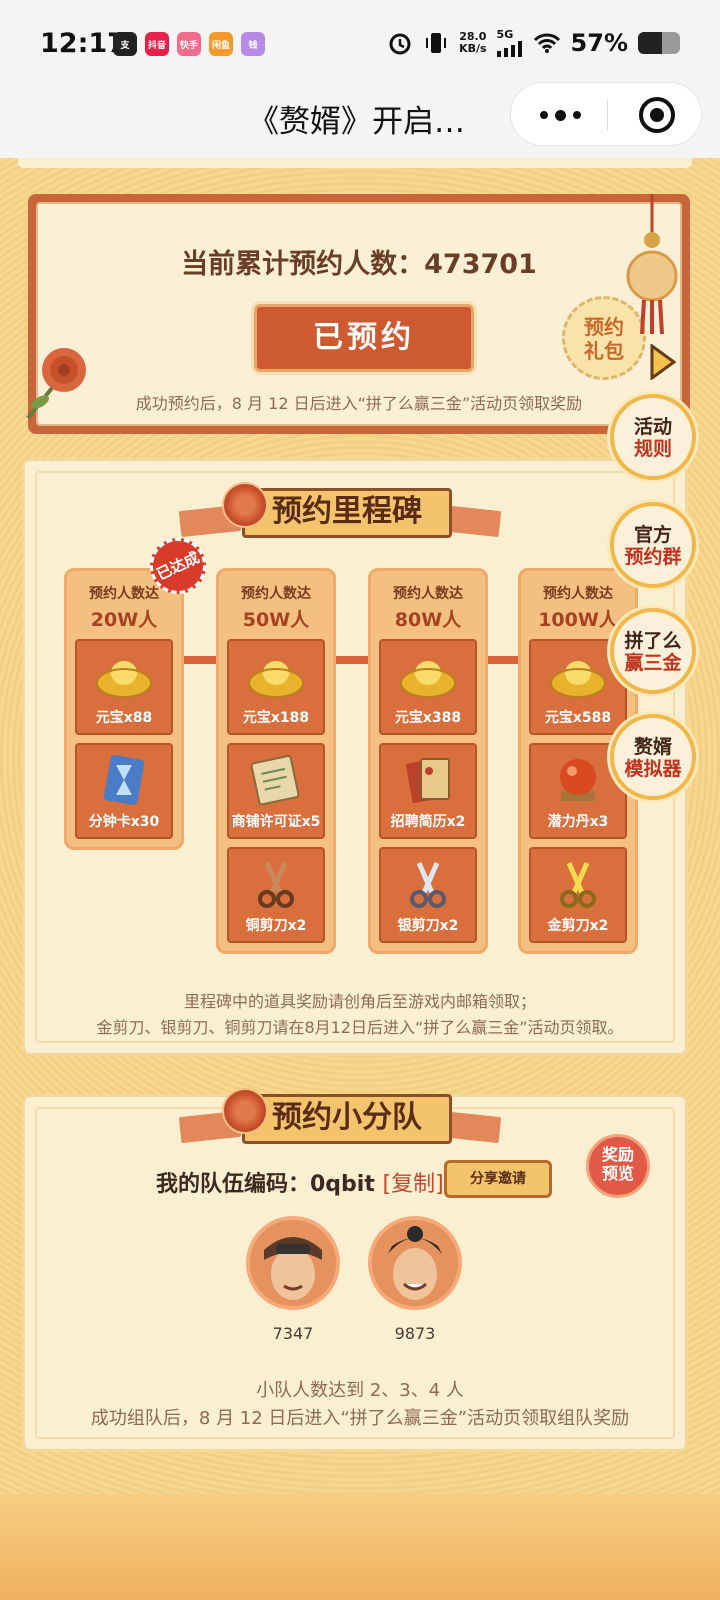  I want to click on gold-scissors-icon, so click(578, 884).